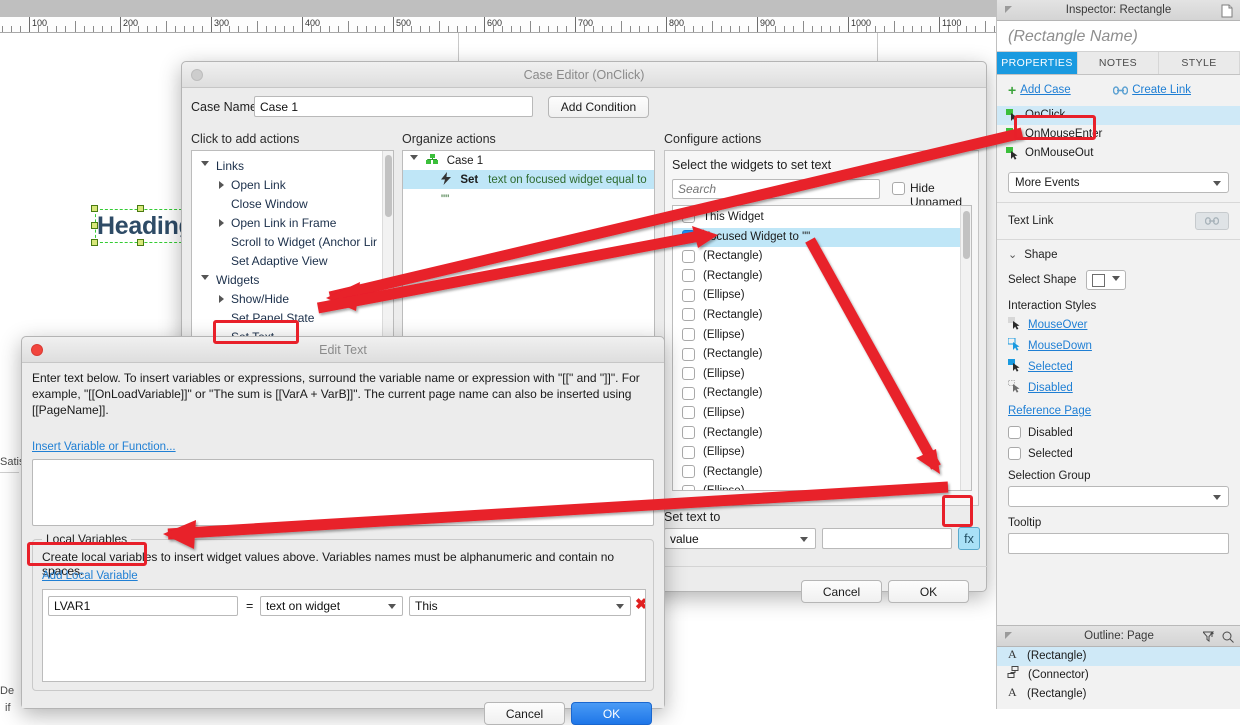  Describe the element at coordinates (887, 538) in the screenshot. I see `value-input` at that location.